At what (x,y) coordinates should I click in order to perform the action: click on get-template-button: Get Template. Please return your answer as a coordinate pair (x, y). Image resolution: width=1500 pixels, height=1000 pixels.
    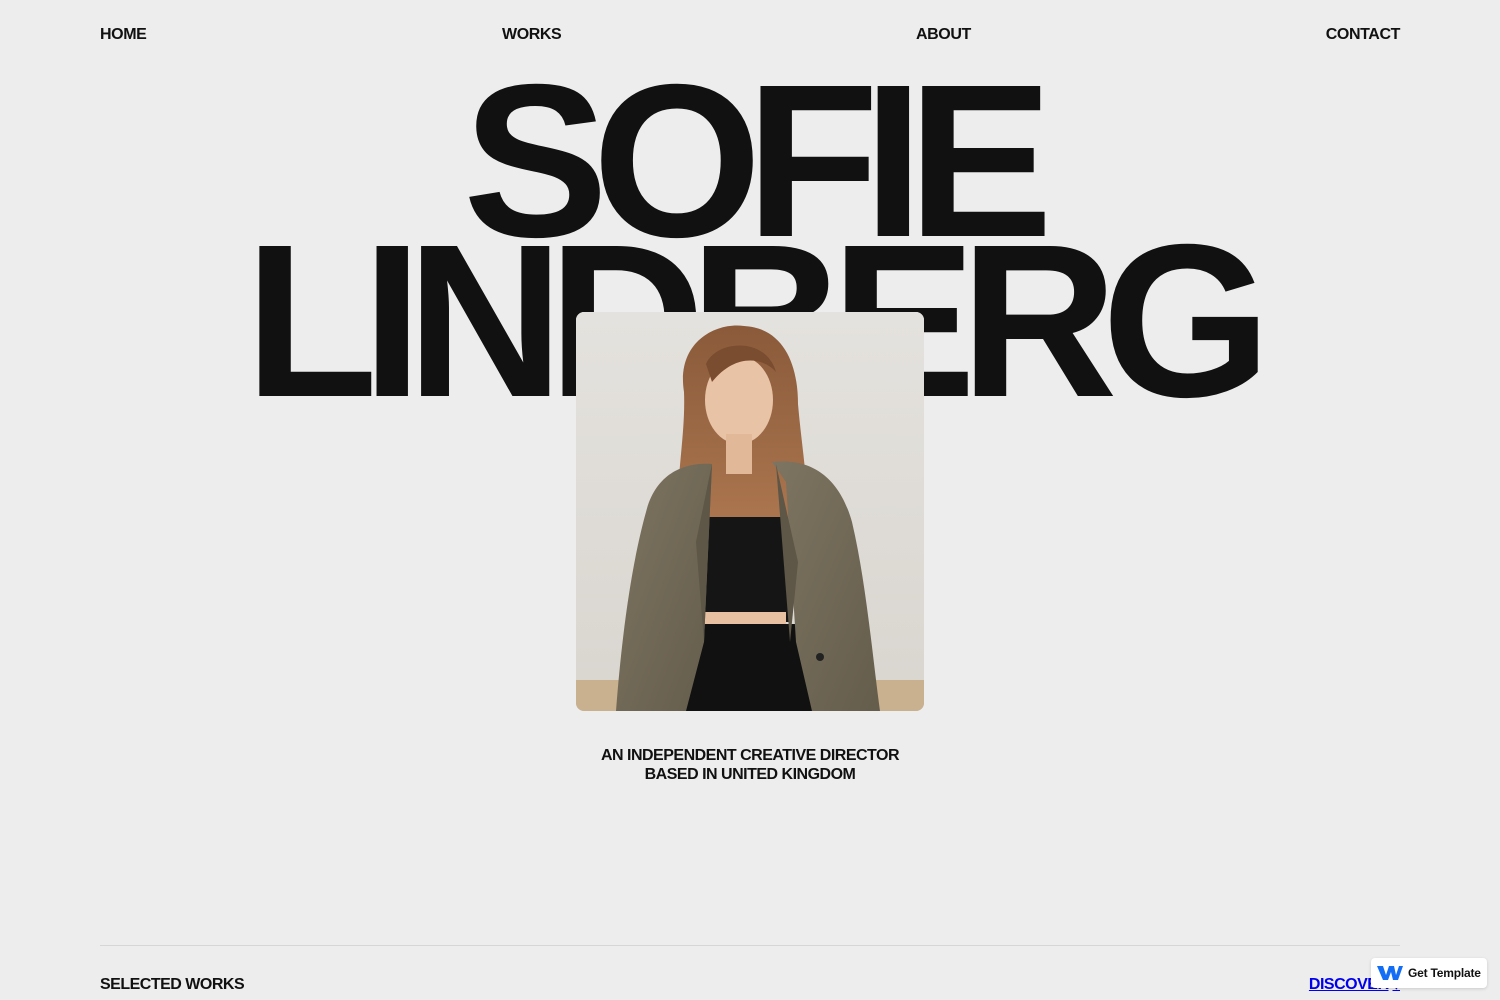
    Looking at the image, I should click on (1429, 973).